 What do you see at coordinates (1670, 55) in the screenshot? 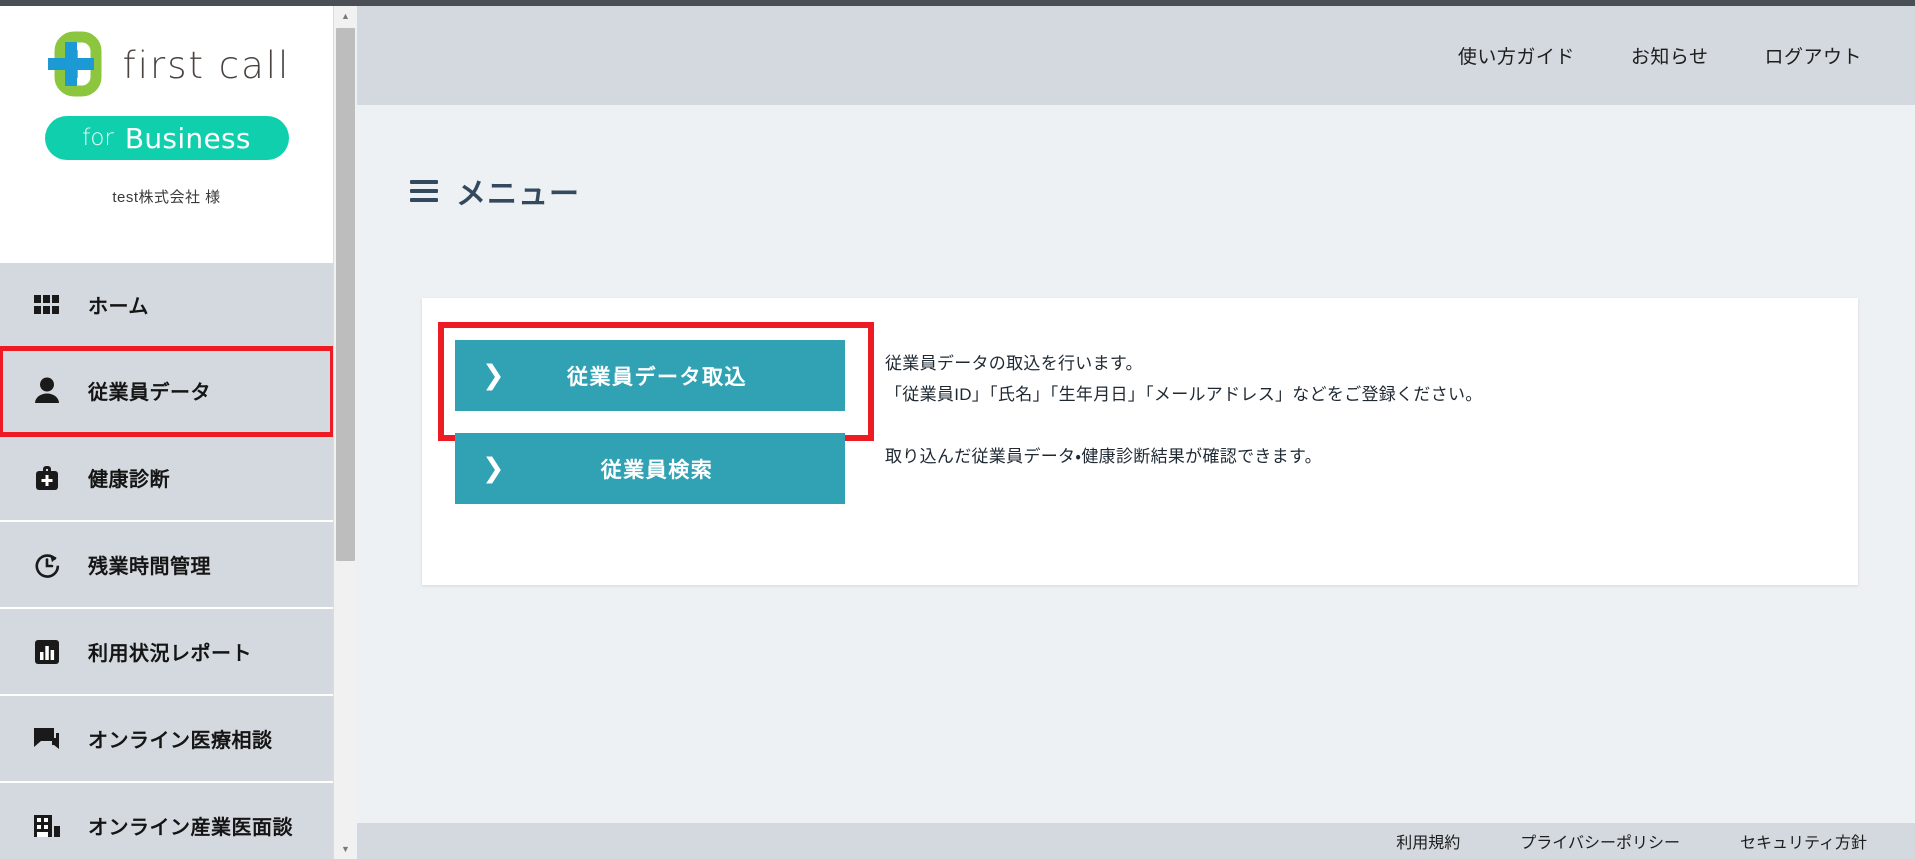
I see `topnav-link-notices: お知らせ` at bounding box center [1670, 55].